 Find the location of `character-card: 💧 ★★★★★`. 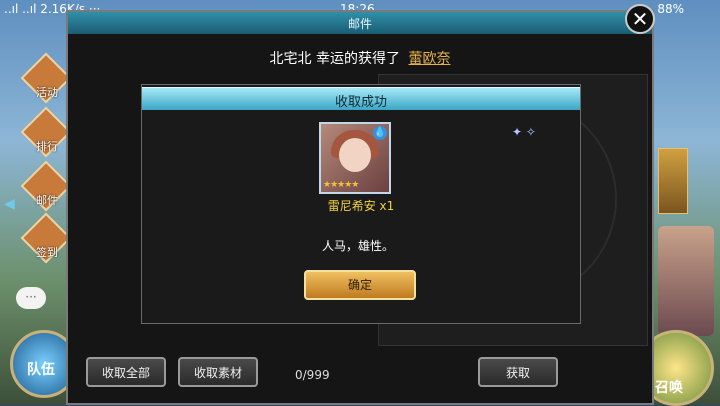

character-card: 💧 ★★★★★ is located at coordinates (355, 158).